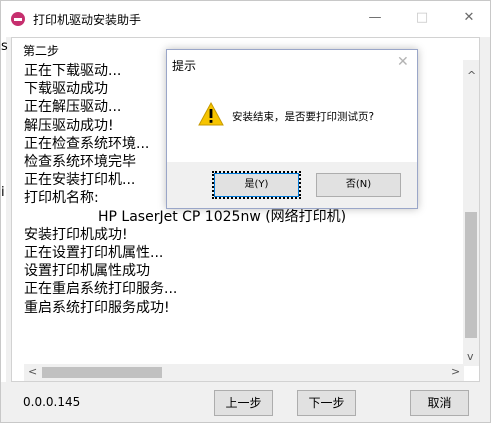 The image size is (491, 423). What do you see at coordinates (184, 66) in the screenshot?
I see `dialog-title: 提示` at bounding box center [184, 66].